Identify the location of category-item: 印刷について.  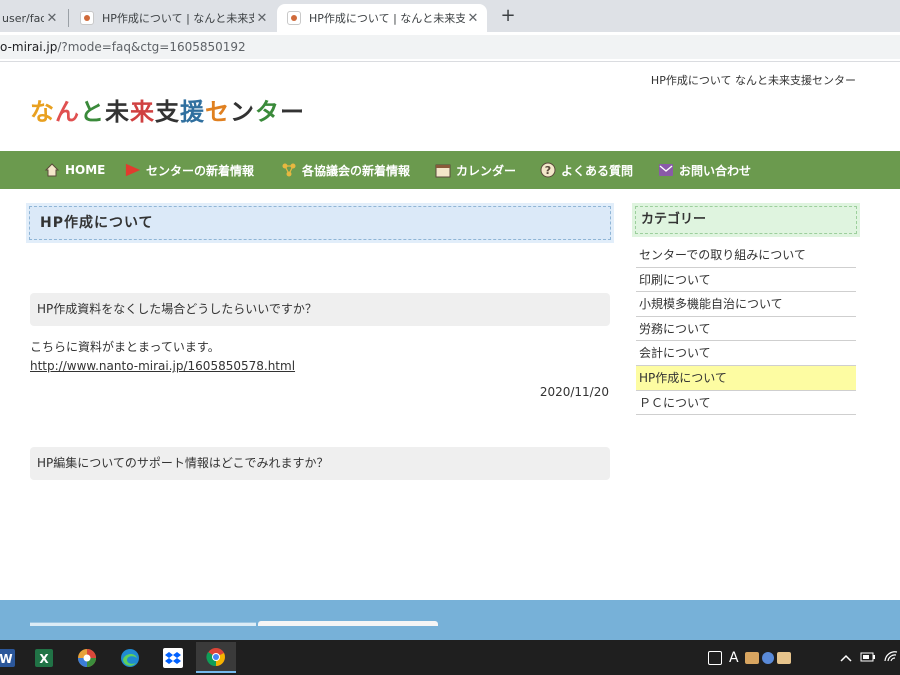
(746, 280).